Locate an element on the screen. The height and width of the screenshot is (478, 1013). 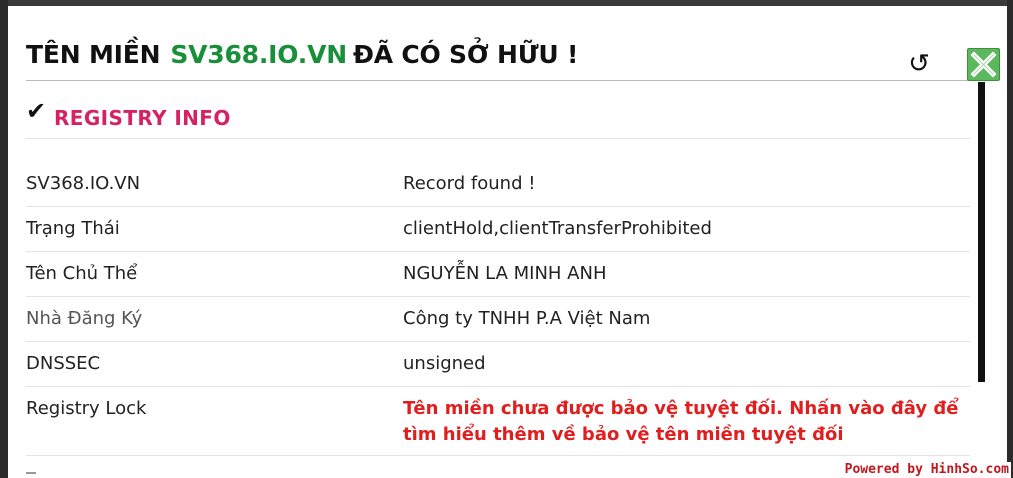
row-value-dnssec: unsigned is located at coordinates (444, 363).